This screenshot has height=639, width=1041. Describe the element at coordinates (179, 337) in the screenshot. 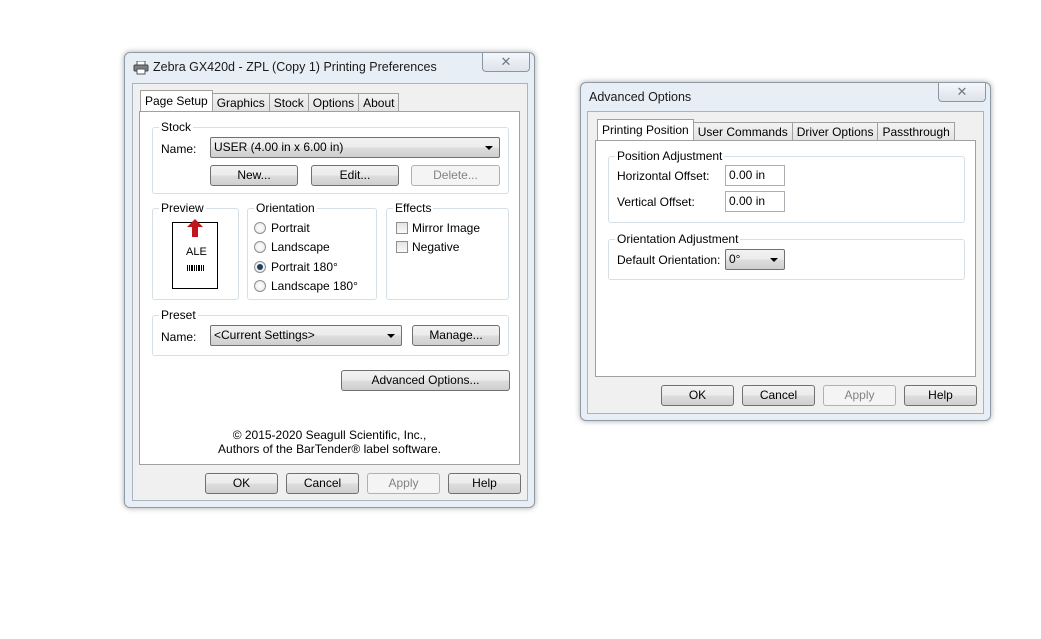

I see `preset-name-label: Name:` at that location.